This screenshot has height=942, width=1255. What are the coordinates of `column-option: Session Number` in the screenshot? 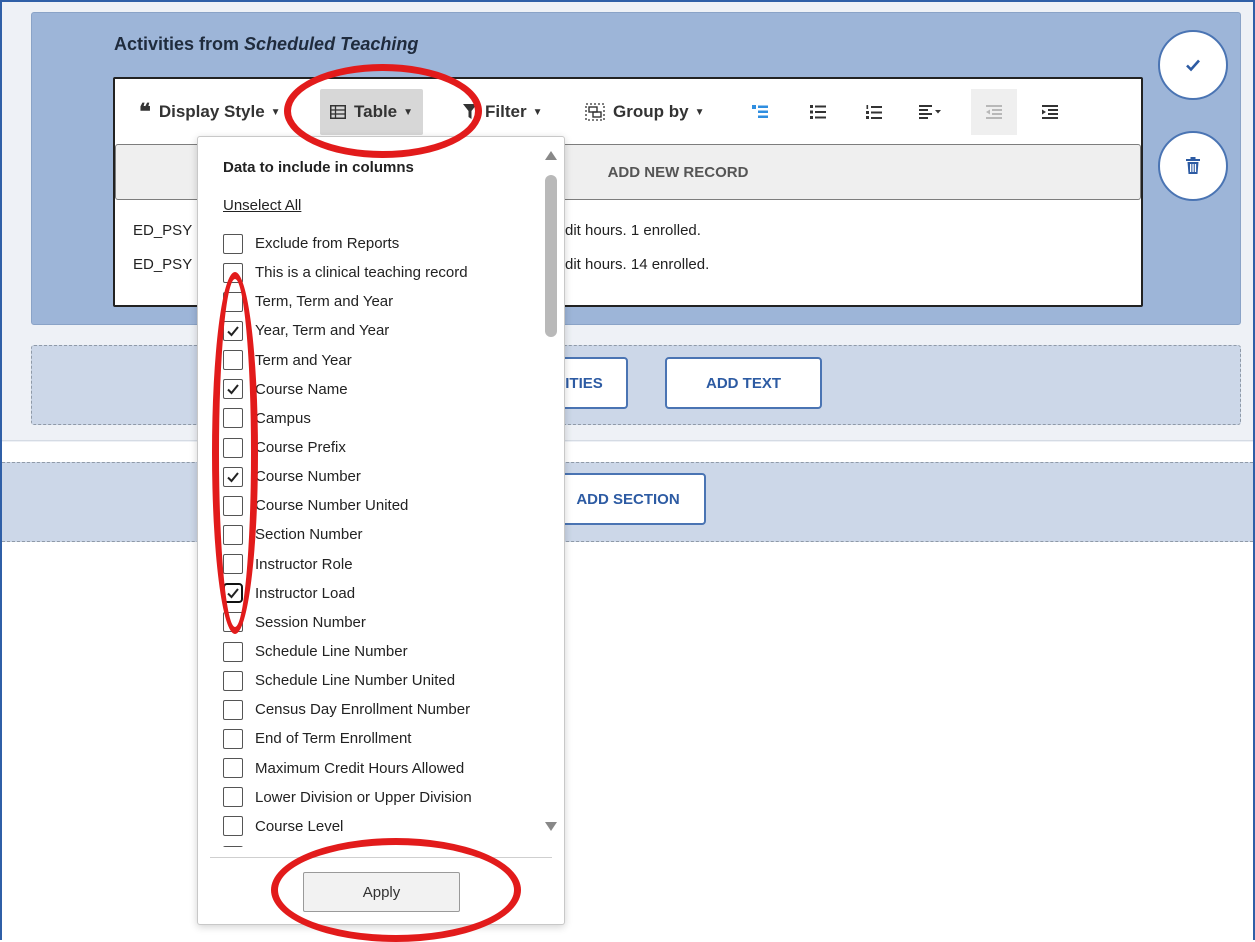 It's located at (383, 622).